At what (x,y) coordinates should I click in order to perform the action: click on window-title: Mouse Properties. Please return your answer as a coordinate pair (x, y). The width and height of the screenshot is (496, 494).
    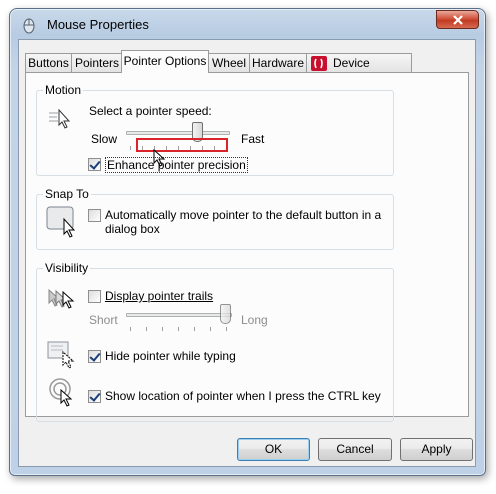
    Looking at the image, I should click on (98, 24).